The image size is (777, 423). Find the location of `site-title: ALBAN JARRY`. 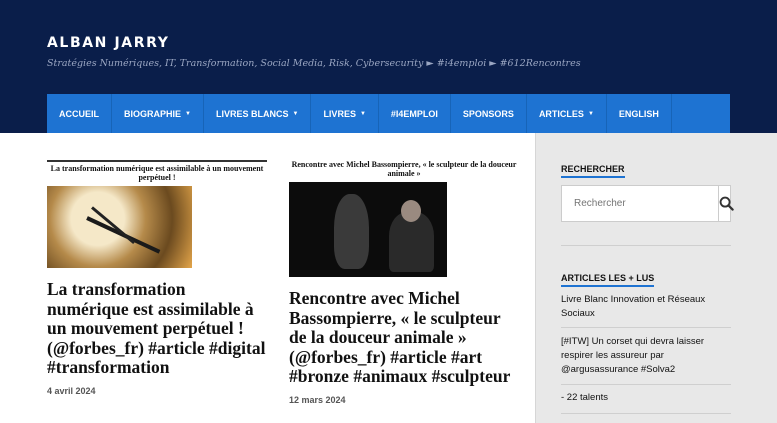

site-title: ALBAN JARRY is located at coordinates (108, 43).